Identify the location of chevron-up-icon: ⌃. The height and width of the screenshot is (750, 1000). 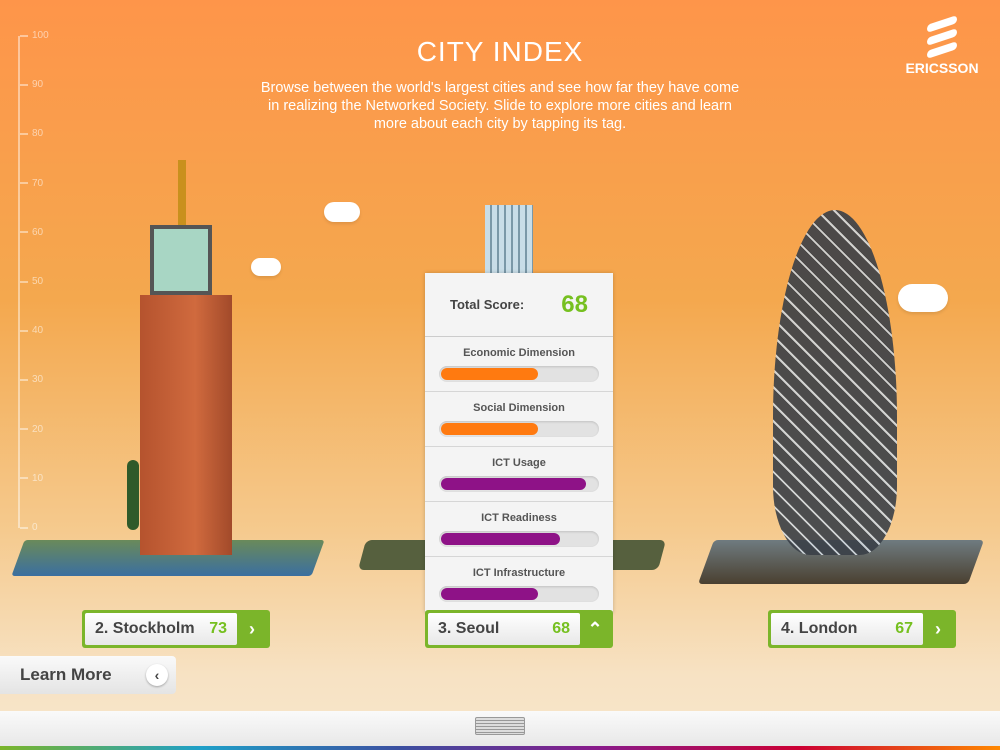
(595, 629).